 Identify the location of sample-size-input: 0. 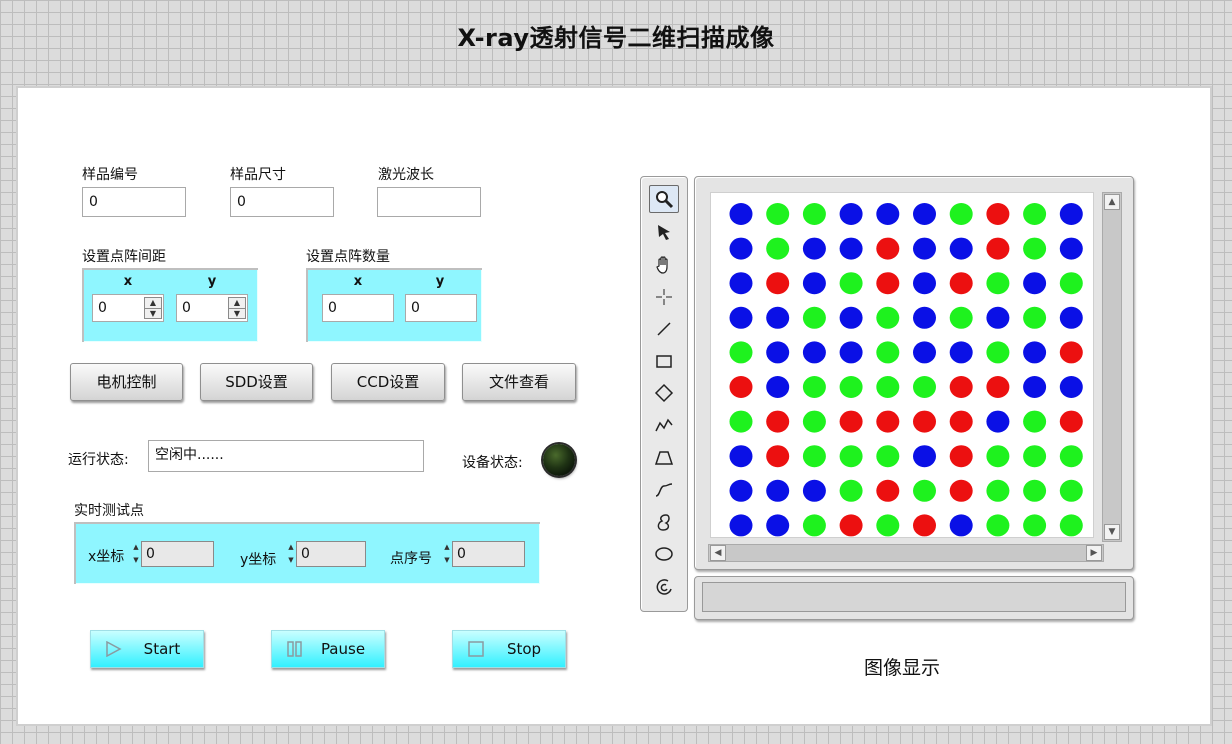
(282, 202).